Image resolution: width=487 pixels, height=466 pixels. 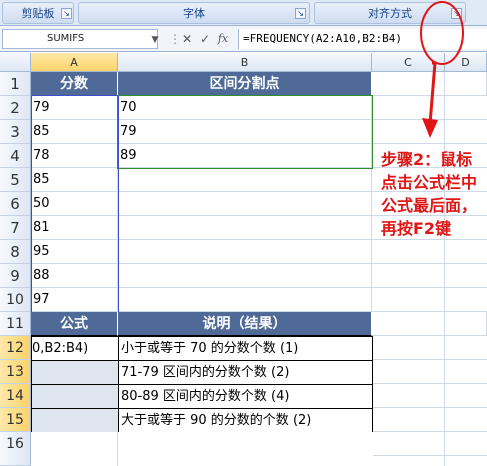 What do you see at coordinates (223, 39) in the screenshot?
I see `insert-function-icon: fx` at bounding box center [223, 39].